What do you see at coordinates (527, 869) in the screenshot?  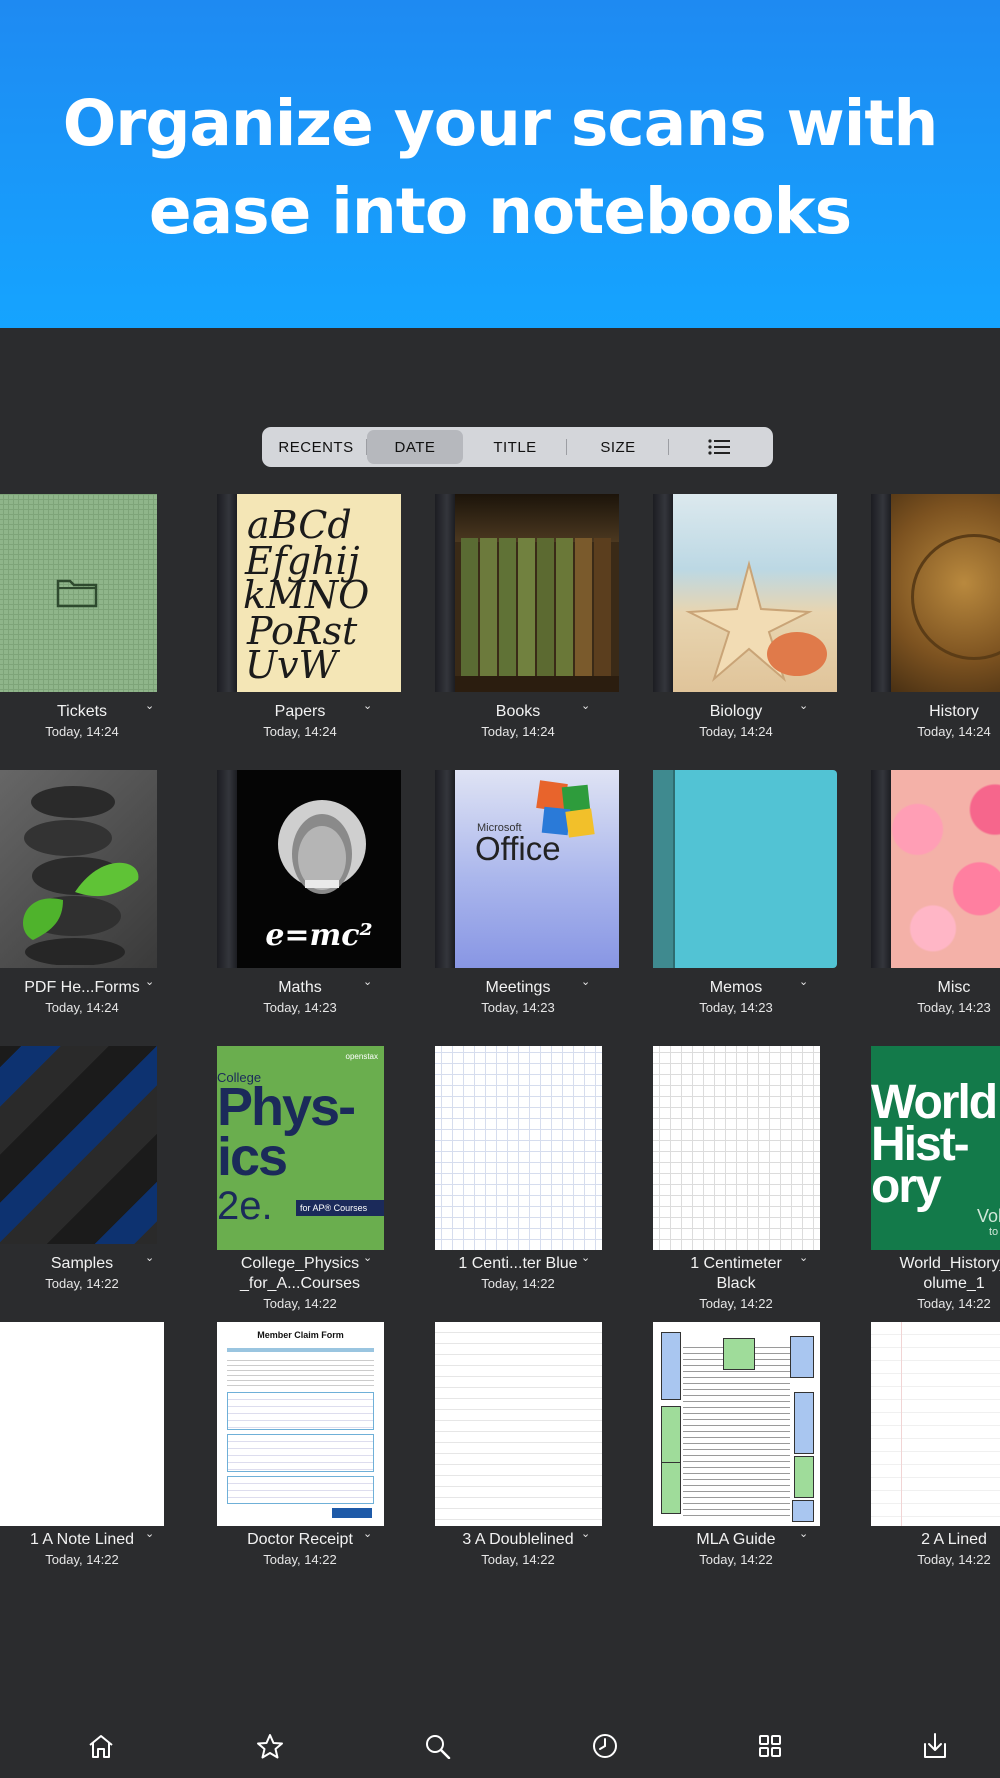 I see `notebook-cover: Microsoft Office` at bounding box center [527, 869].